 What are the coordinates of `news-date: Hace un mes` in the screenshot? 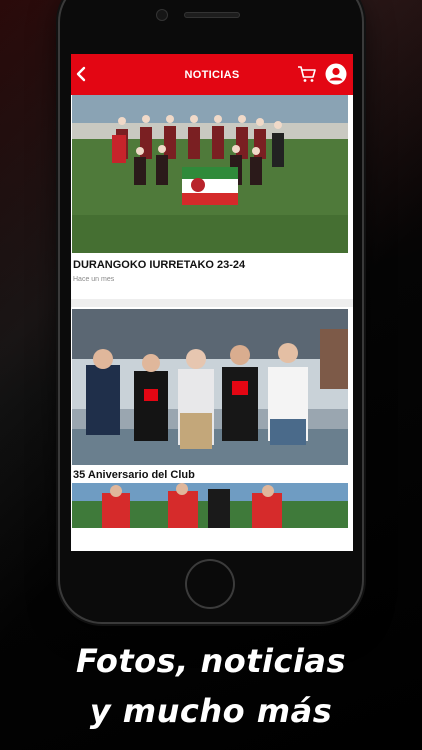 It's located at (94, 279).